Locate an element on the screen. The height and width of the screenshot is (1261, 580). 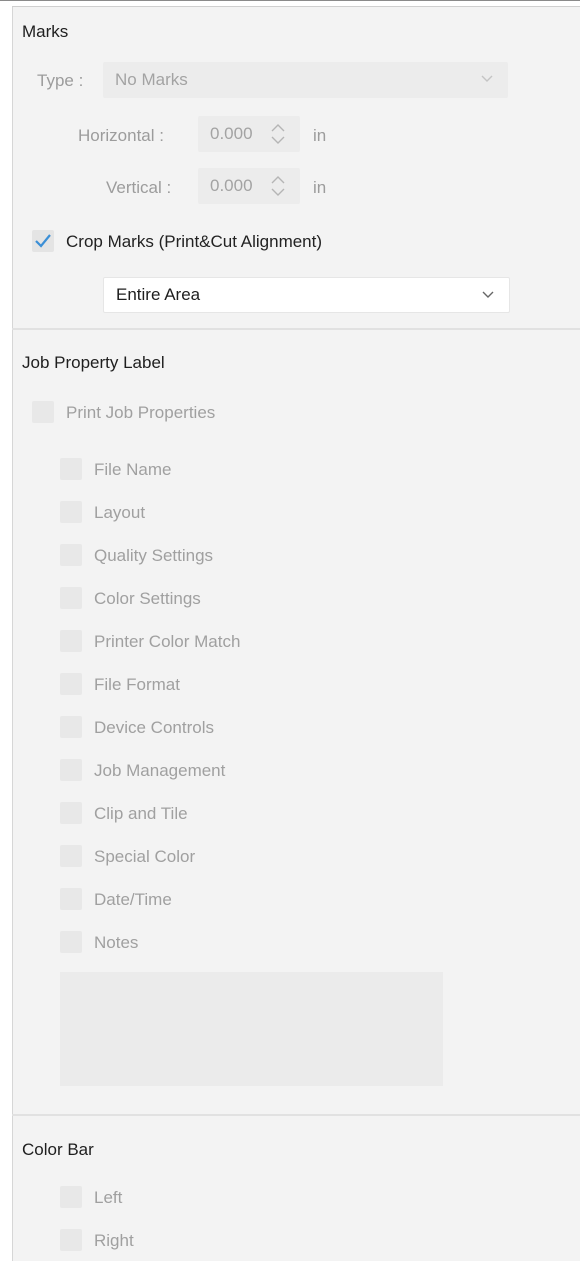
top-border is located at coordinates (290, 0).